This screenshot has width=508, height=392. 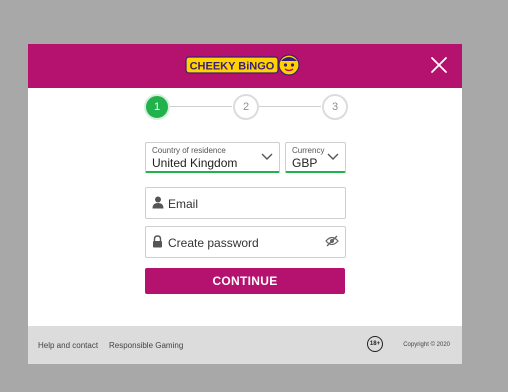 What do you see at coordinates (232, 67) in the screenshot?
I see `svg-text: CHEEKY BiNGO` at bounding box center [232, 67].